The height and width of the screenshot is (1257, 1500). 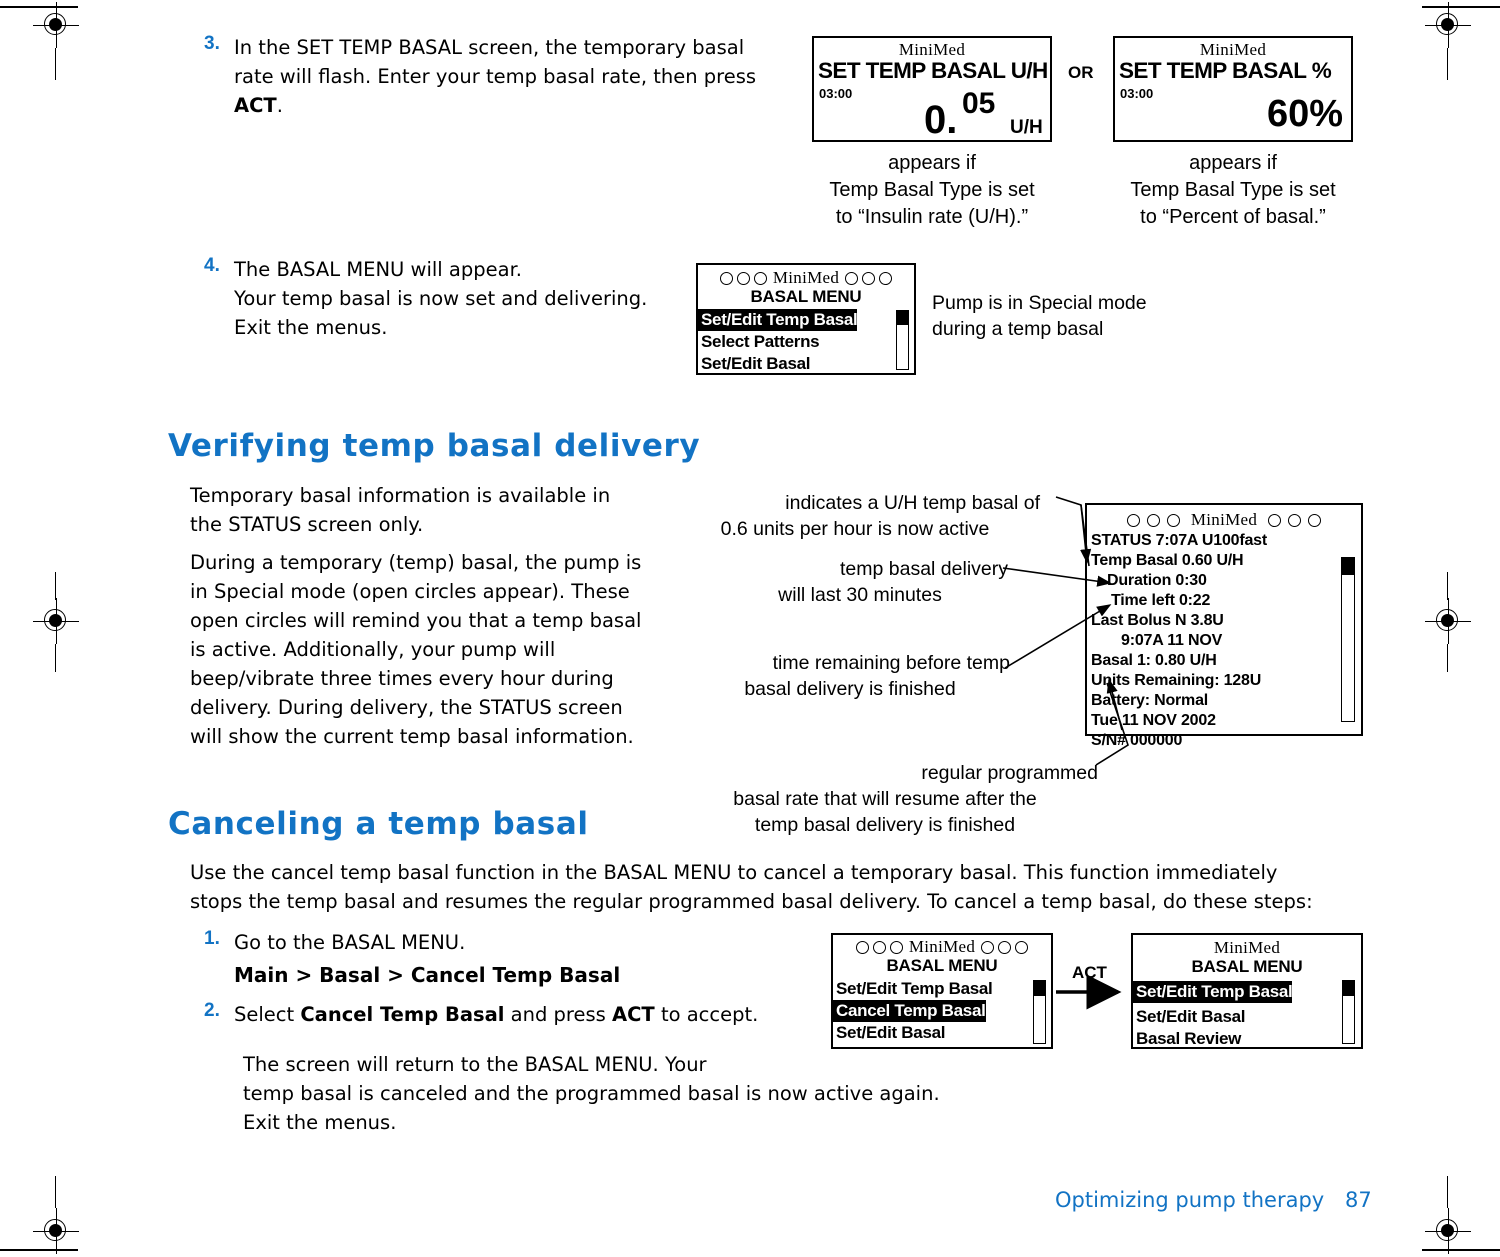 I want to click on step-4-number: 4., so click(x=212, y=265).